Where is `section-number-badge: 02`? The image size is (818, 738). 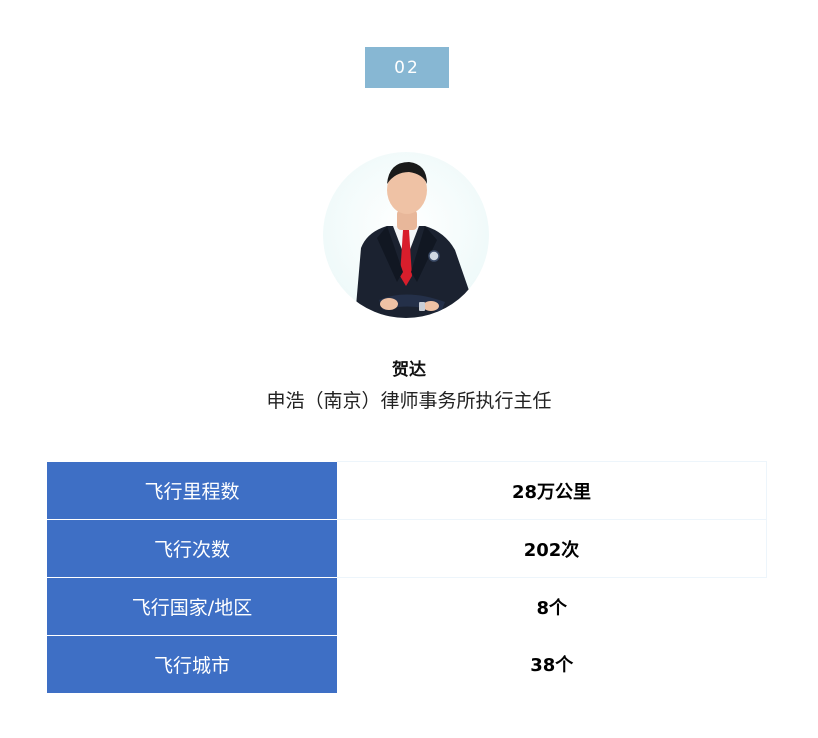 section-number-badge: 02 is located at coordinates (407, 67).